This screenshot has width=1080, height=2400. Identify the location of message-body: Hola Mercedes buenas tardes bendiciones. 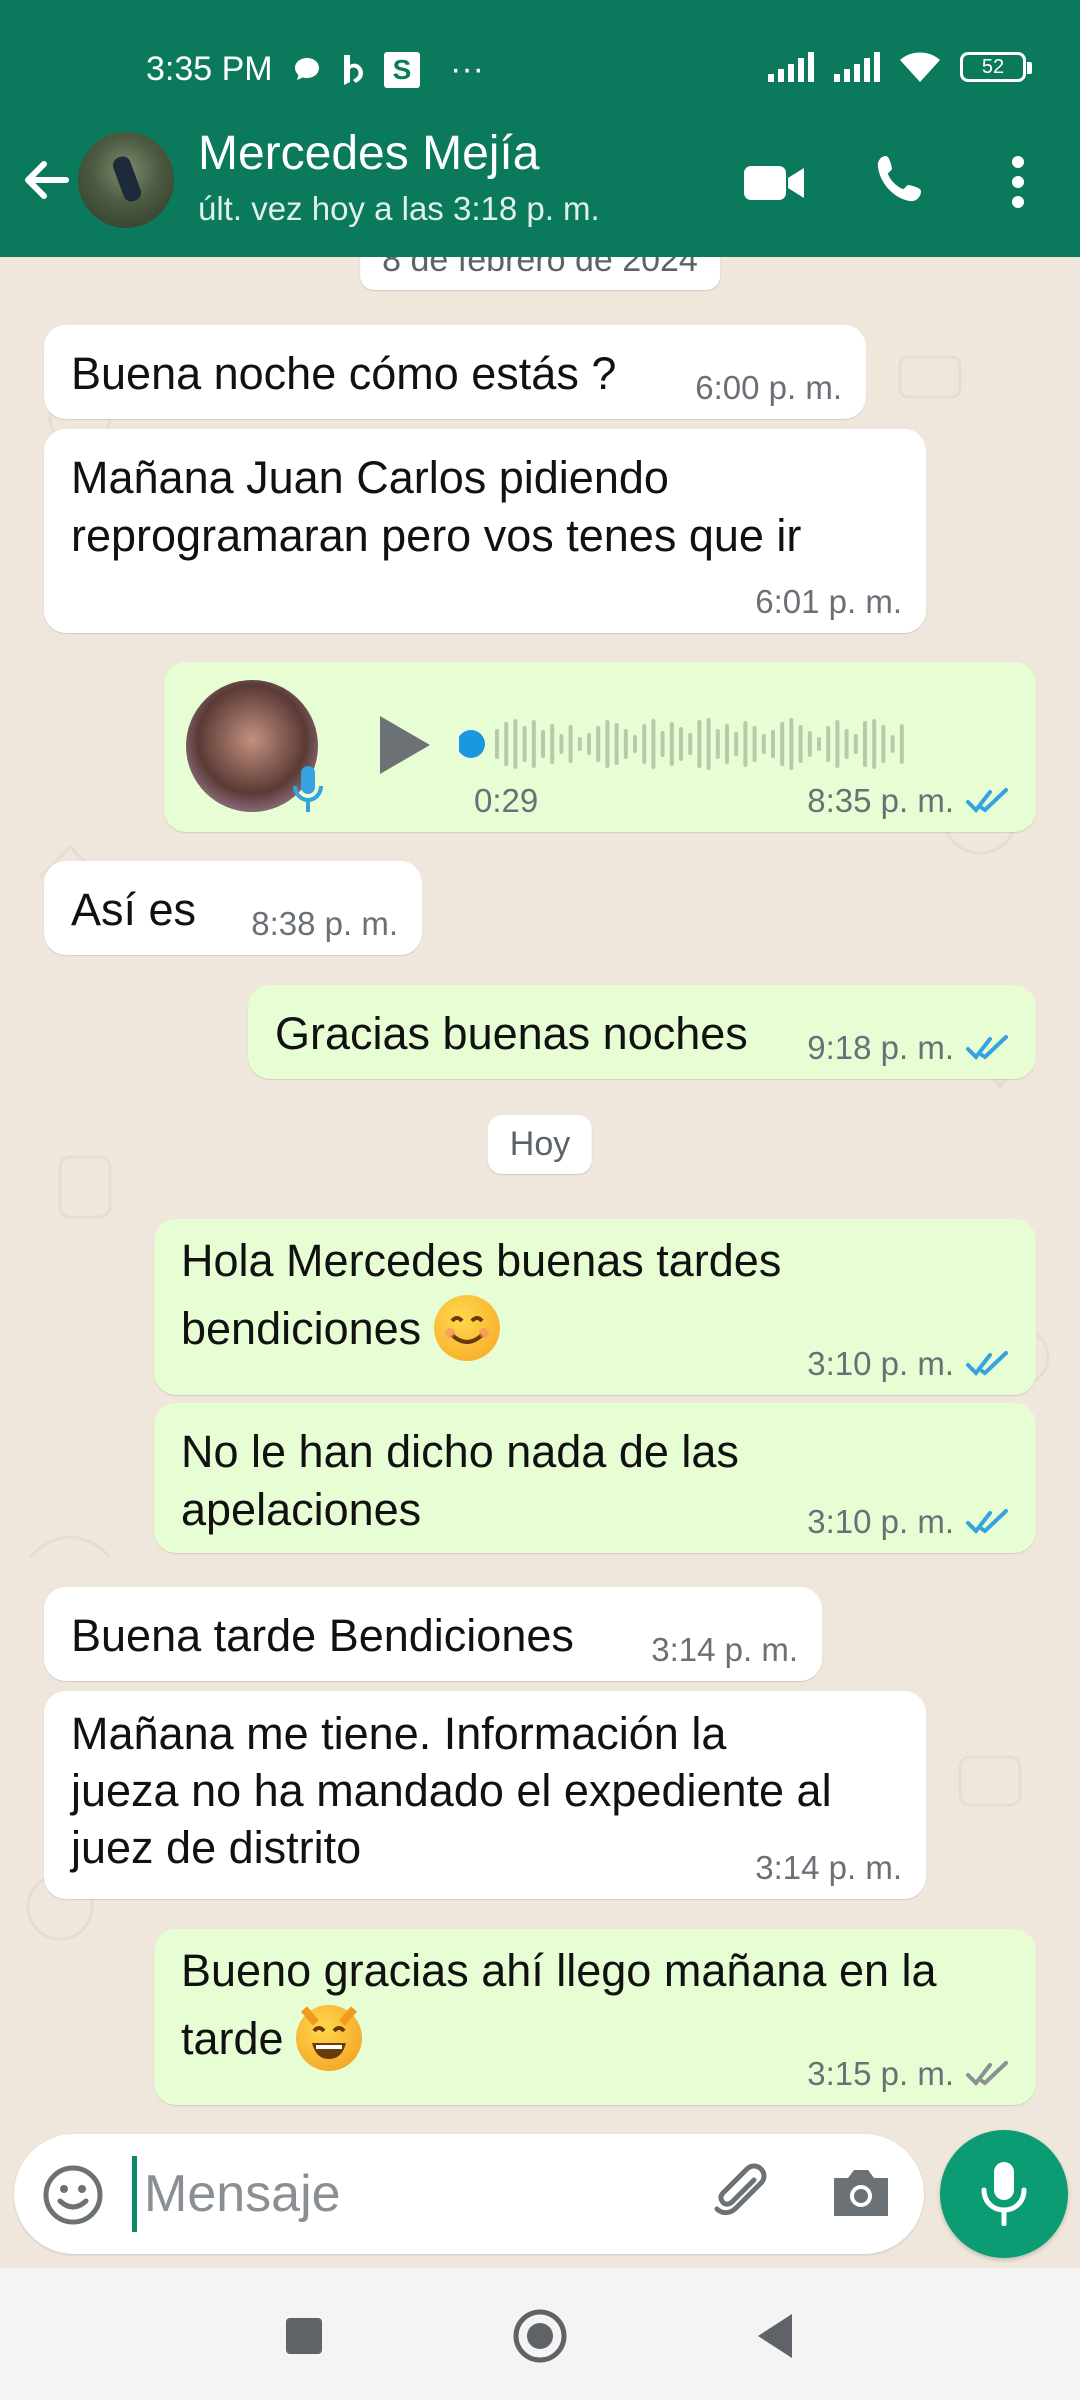
(481, 1296).